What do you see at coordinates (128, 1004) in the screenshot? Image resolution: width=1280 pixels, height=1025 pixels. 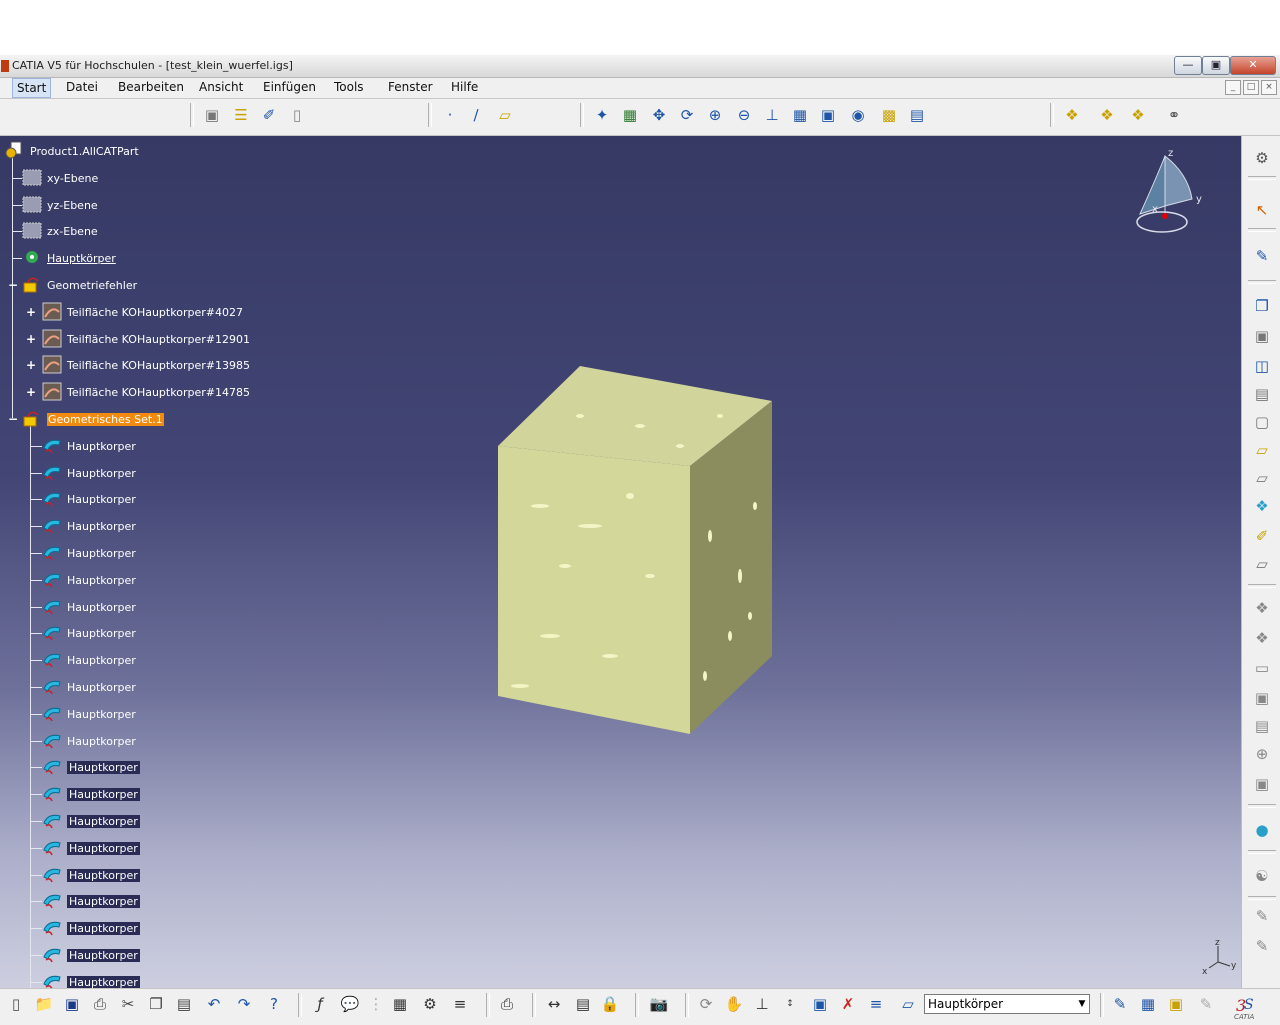 I see `cut-icon: ✂` at bounding box center [128, 1004].